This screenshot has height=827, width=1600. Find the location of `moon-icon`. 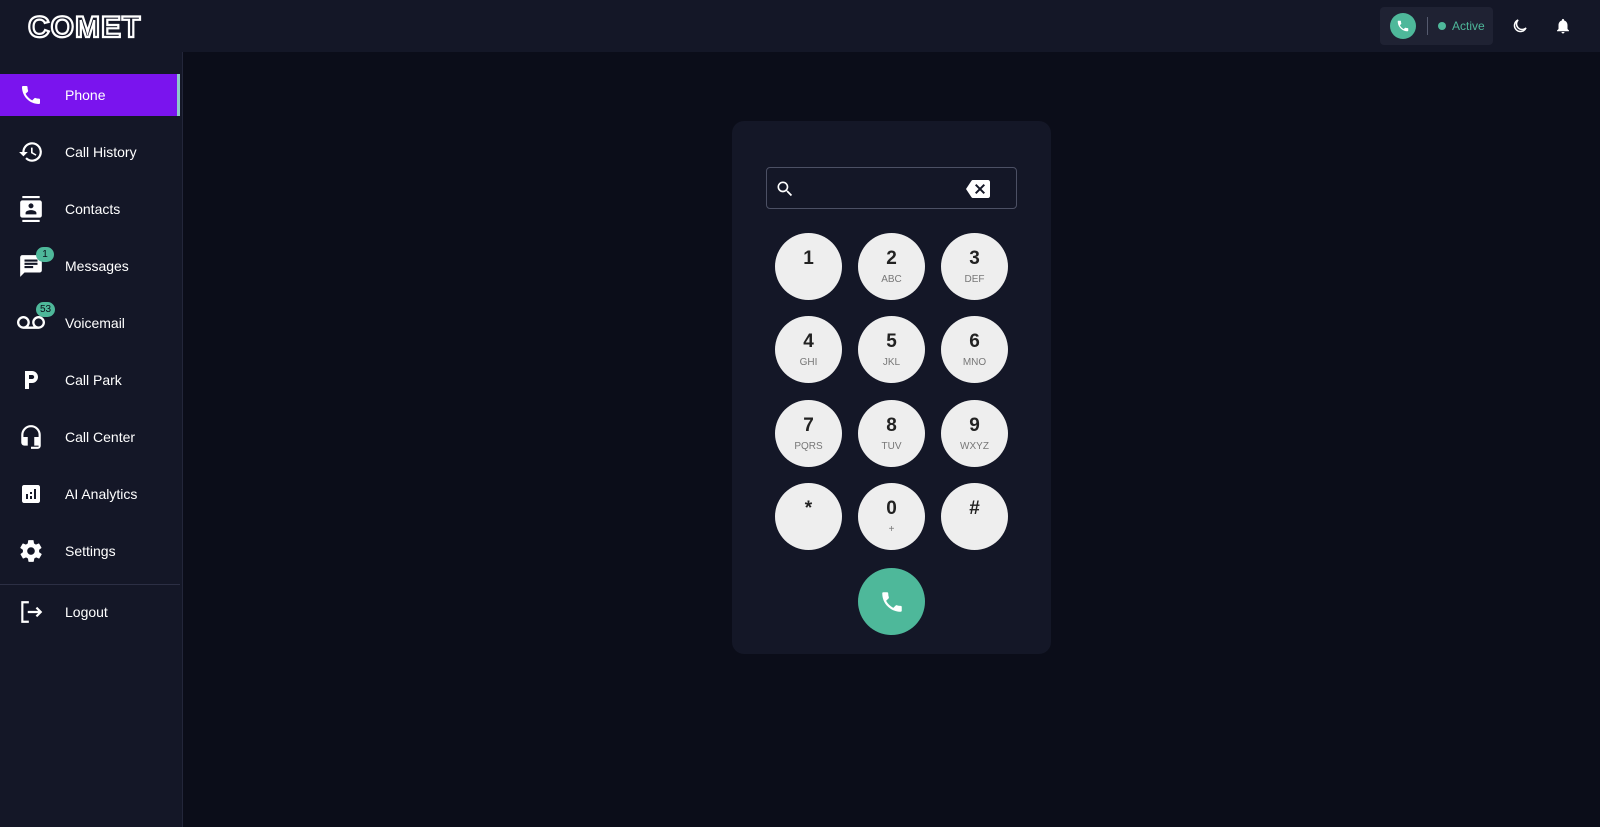

moon-icon is located at coordinates (1520, 26).